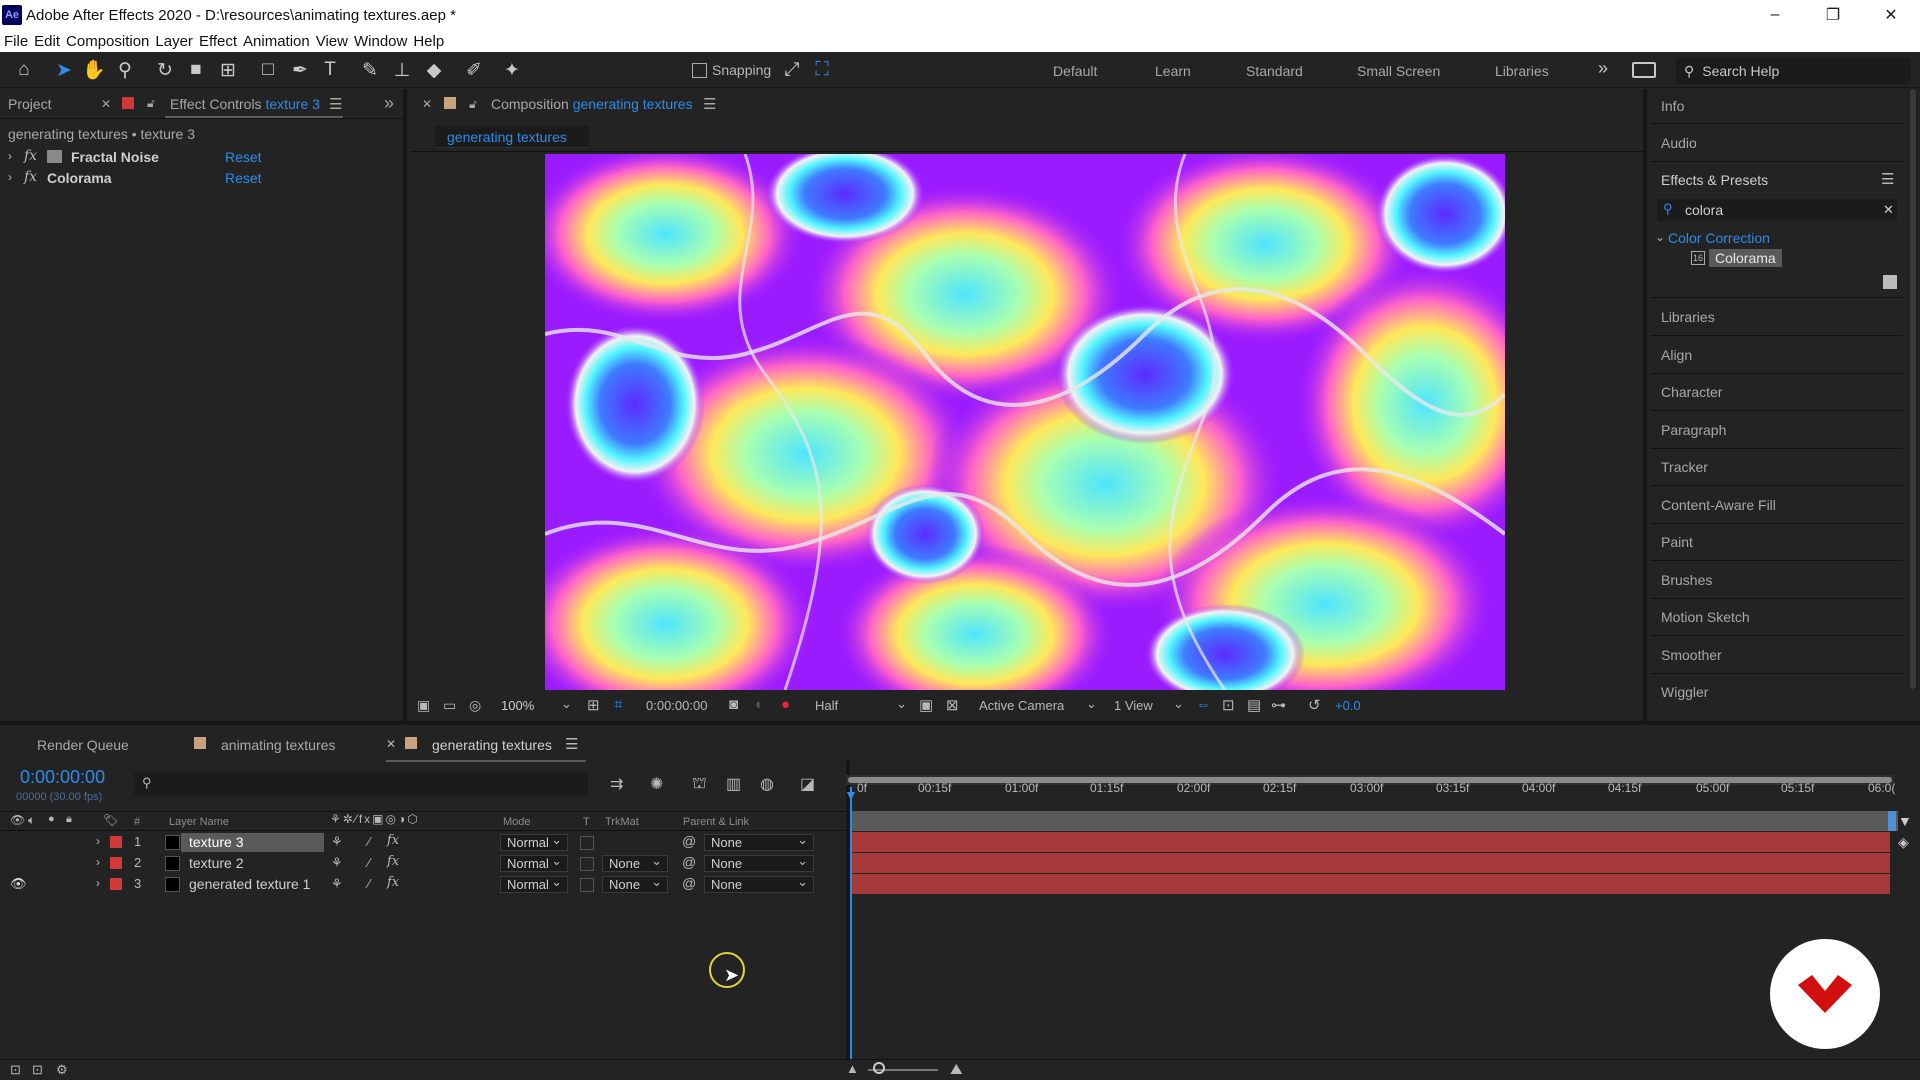 This screenshot has width=1920, height=1080. What do you see at coordinates (245, 104) in the screenshot?
I see `tab-effect-controls: Effect Controls texture 3` at bounding box center [245, 104].